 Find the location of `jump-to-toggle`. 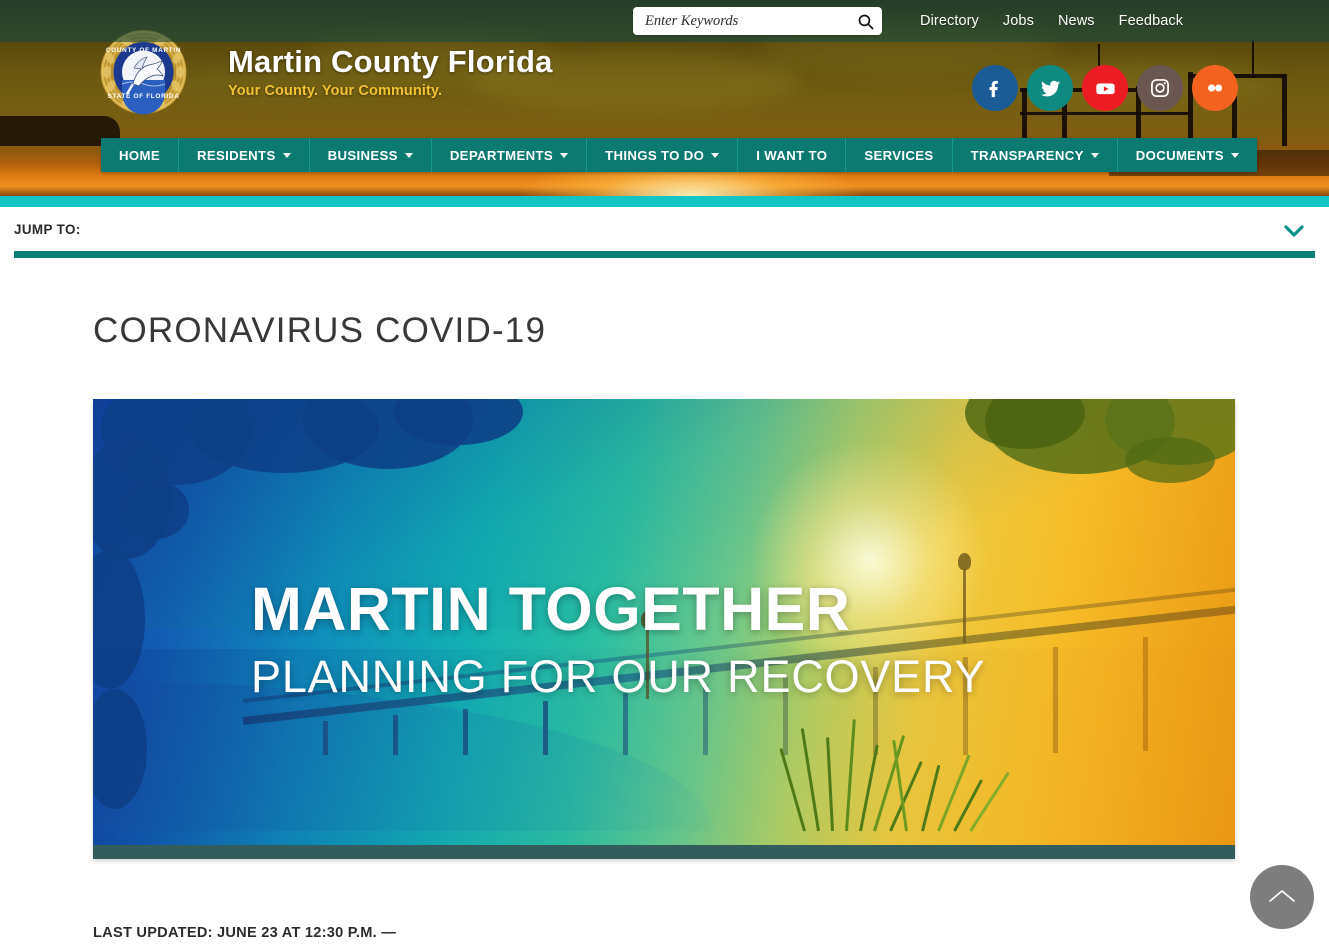

jump-to-toggle is located at coordinates (1294, 231).